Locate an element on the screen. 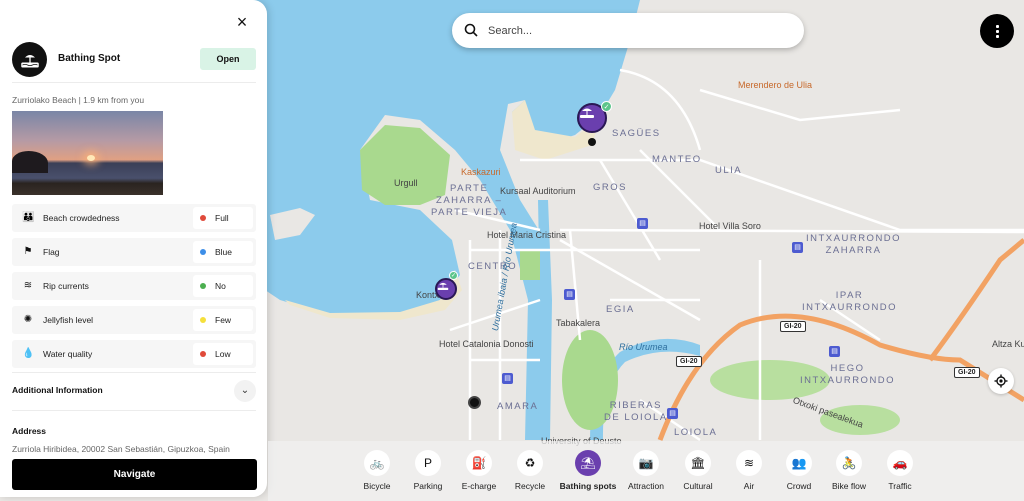 Image resolution: width=1024 pixels, height=501 pixels. attribute-value-box: Blue is located at coordinates (223, 252).